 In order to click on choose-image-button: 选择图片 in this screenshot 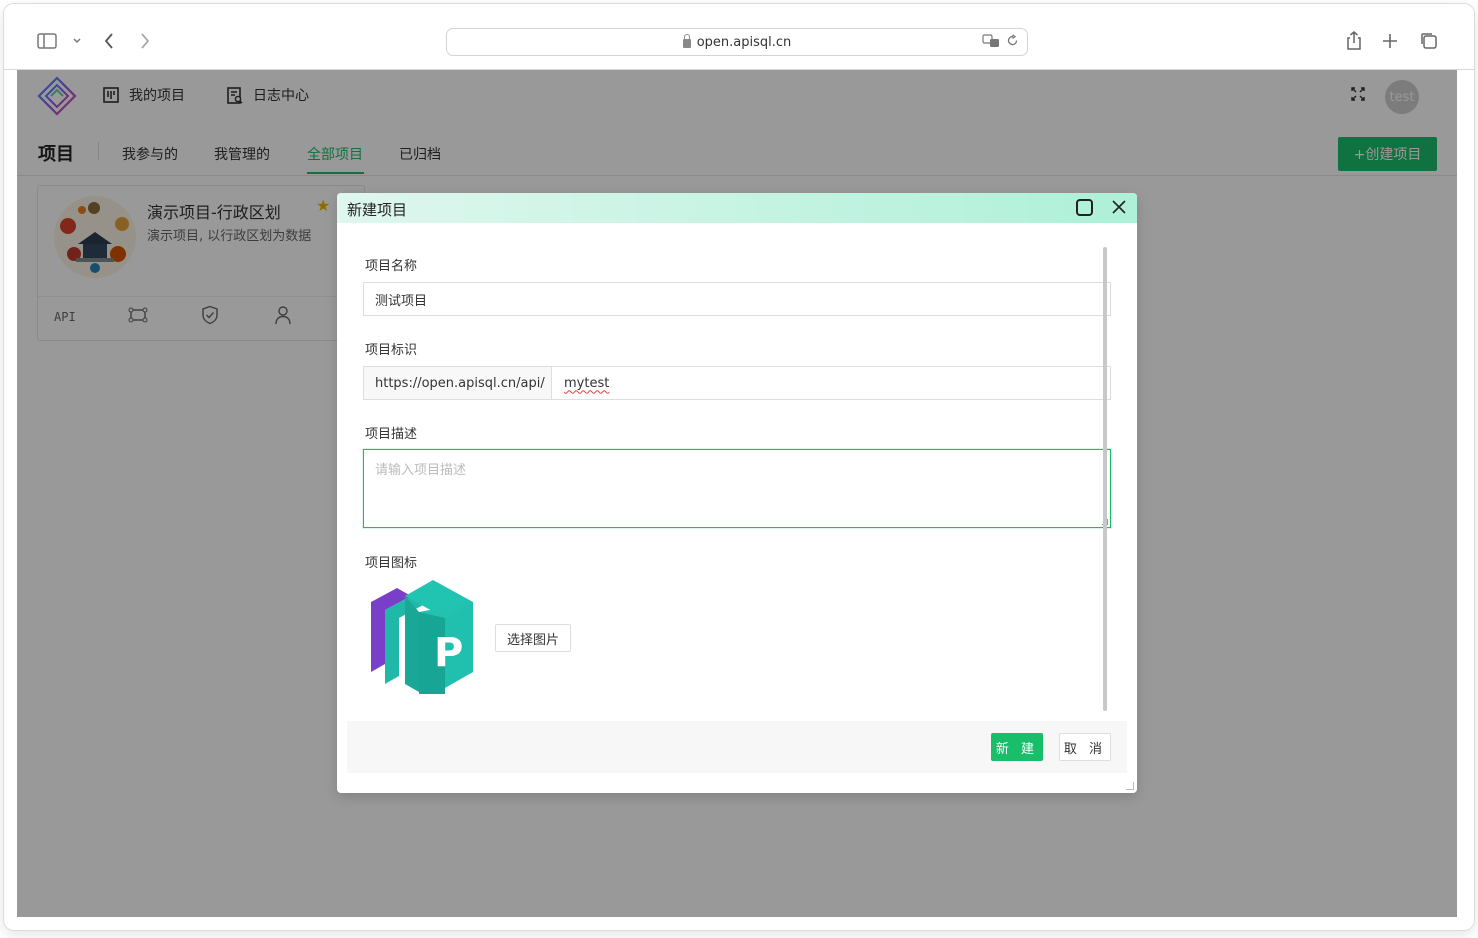, I will do `click(533, 638)`.